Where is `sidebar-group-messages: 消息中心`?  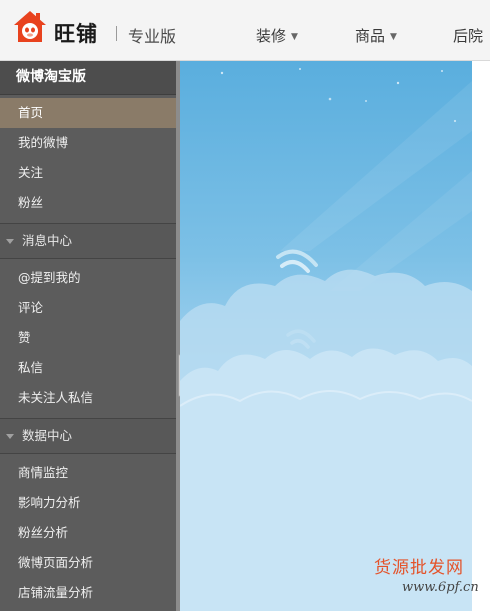
sidebar-group-messages: 消息中心 is located at coordinates (88, 241).